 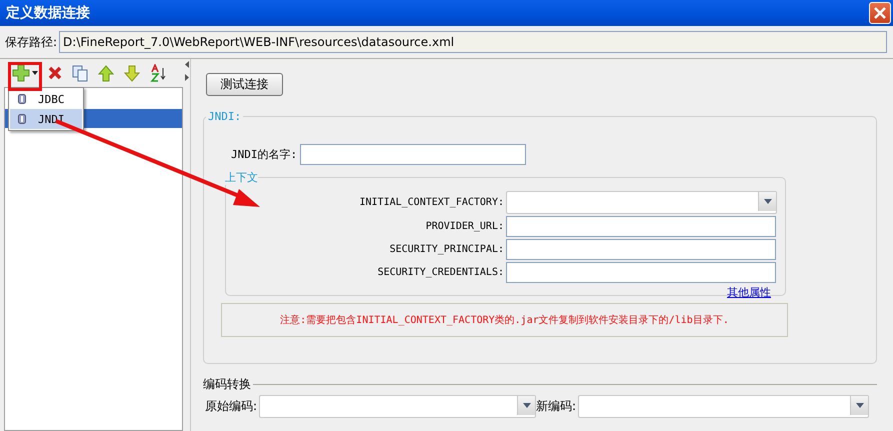 What do you see at coordinates (431, 202) in the screenshot?
I see `field-label: INITIAL_CONTEXT_FACTORY:` at bounding box center [431, 202].